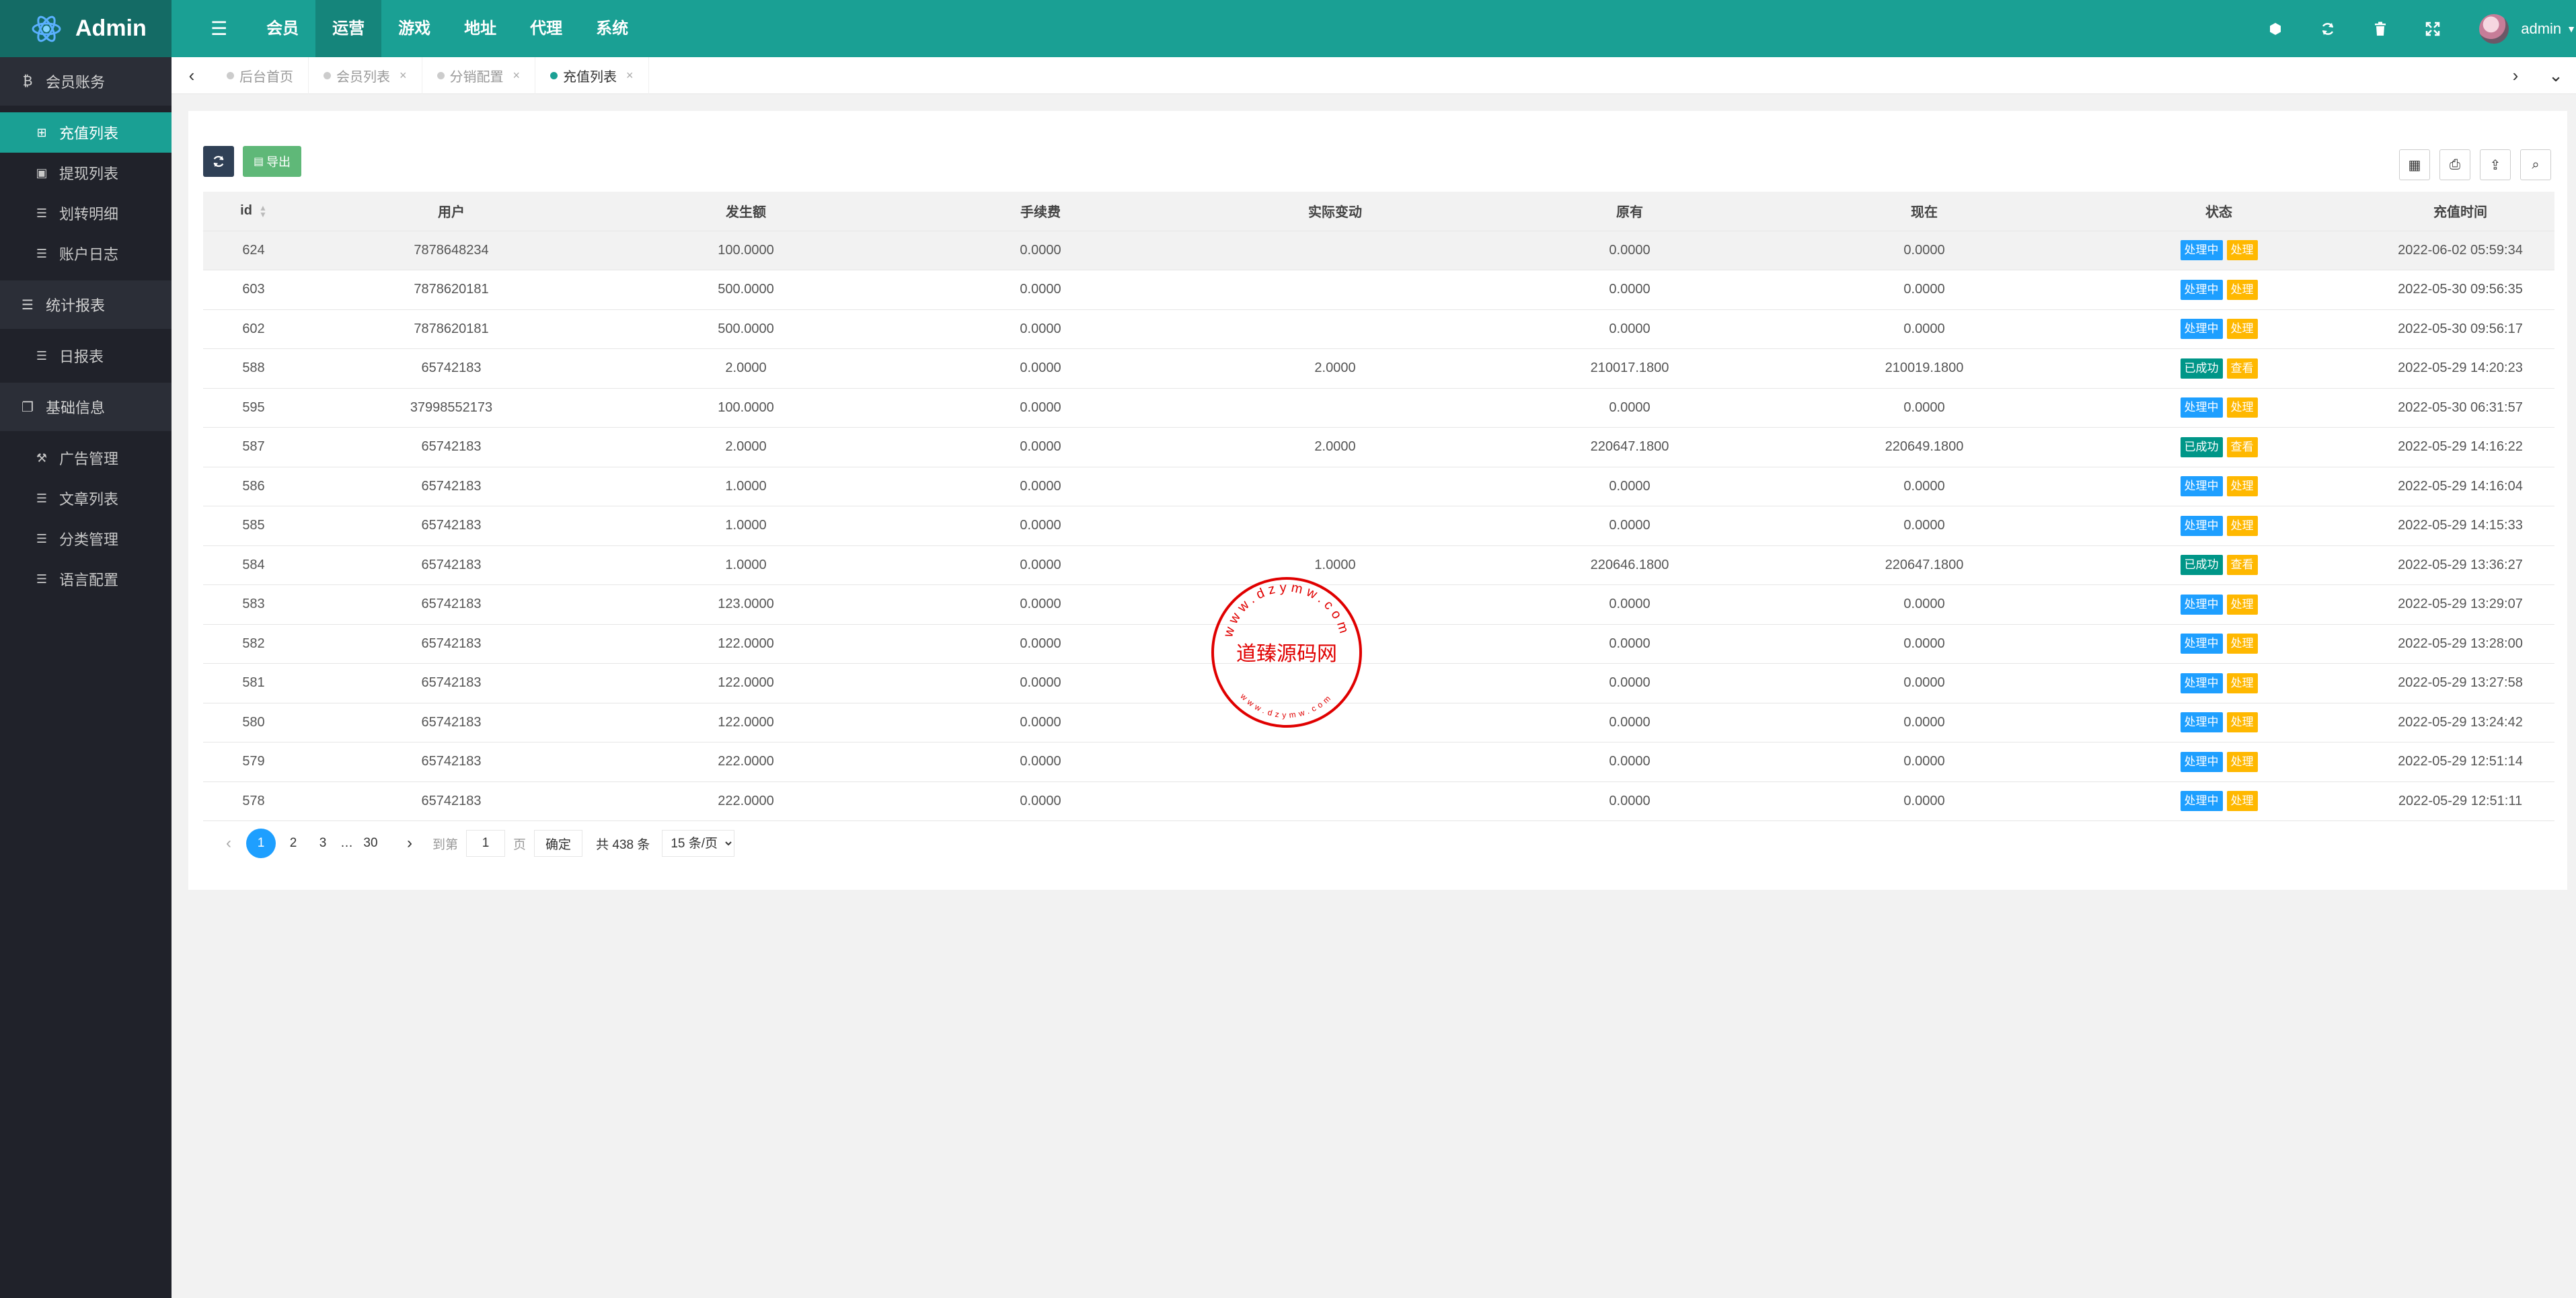 This screenshot has width=2576, height=1298. What do you see at coordinates (229, 843) in the screenshot?
I see `prev-page-icon: ‹` at bounding box center [229, 843].